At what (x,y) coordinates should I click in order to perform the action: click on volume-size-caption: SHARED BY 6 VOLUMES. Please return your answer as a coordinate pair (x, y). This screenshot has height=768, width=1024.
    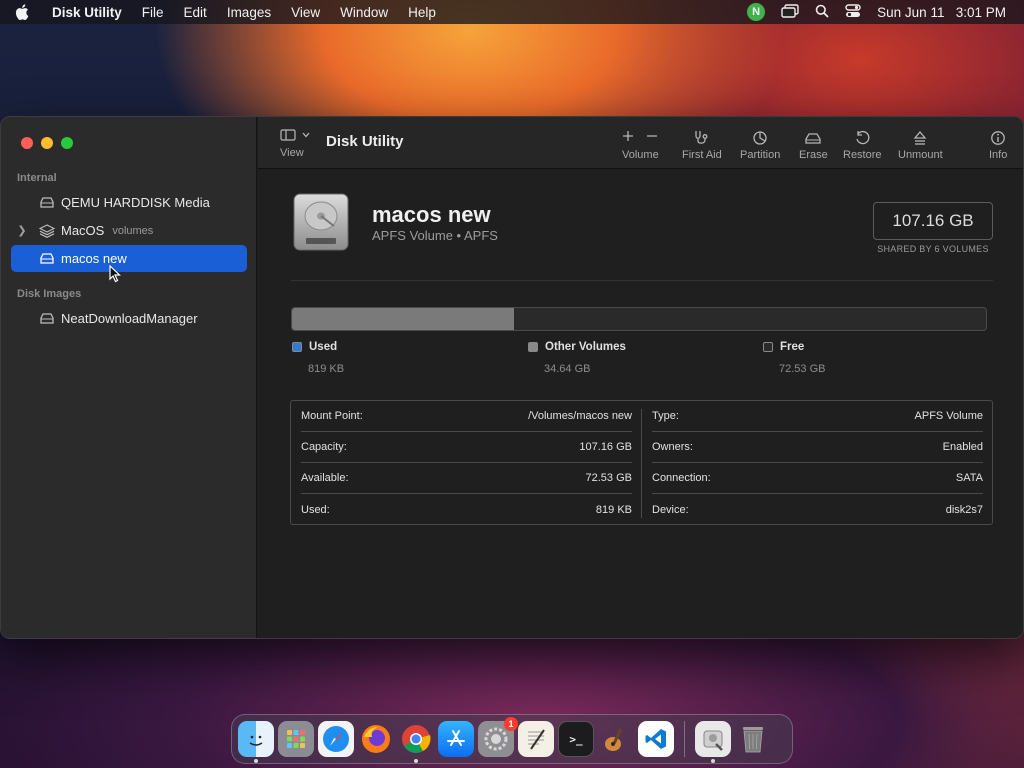
    Looking at the image, I should click on (933, 249).